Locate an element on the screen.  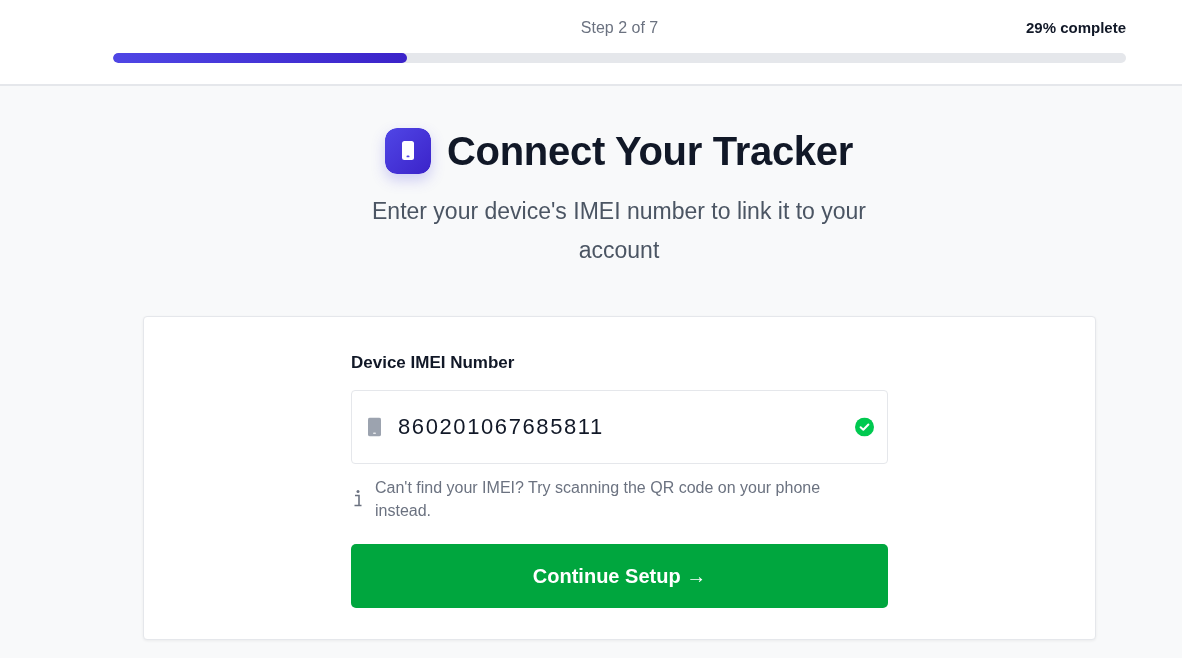
field-label: Device IMEI Number is located at coordinates (433, 363).